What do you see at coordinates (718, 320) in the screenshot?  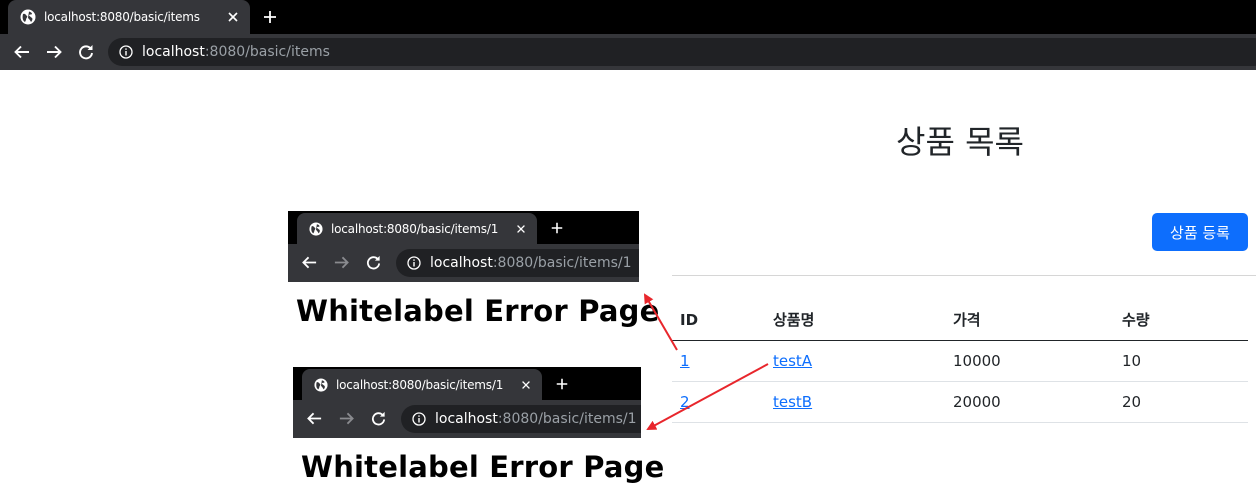 I see `column-header-id: ID` at bounding box center [718, 320].